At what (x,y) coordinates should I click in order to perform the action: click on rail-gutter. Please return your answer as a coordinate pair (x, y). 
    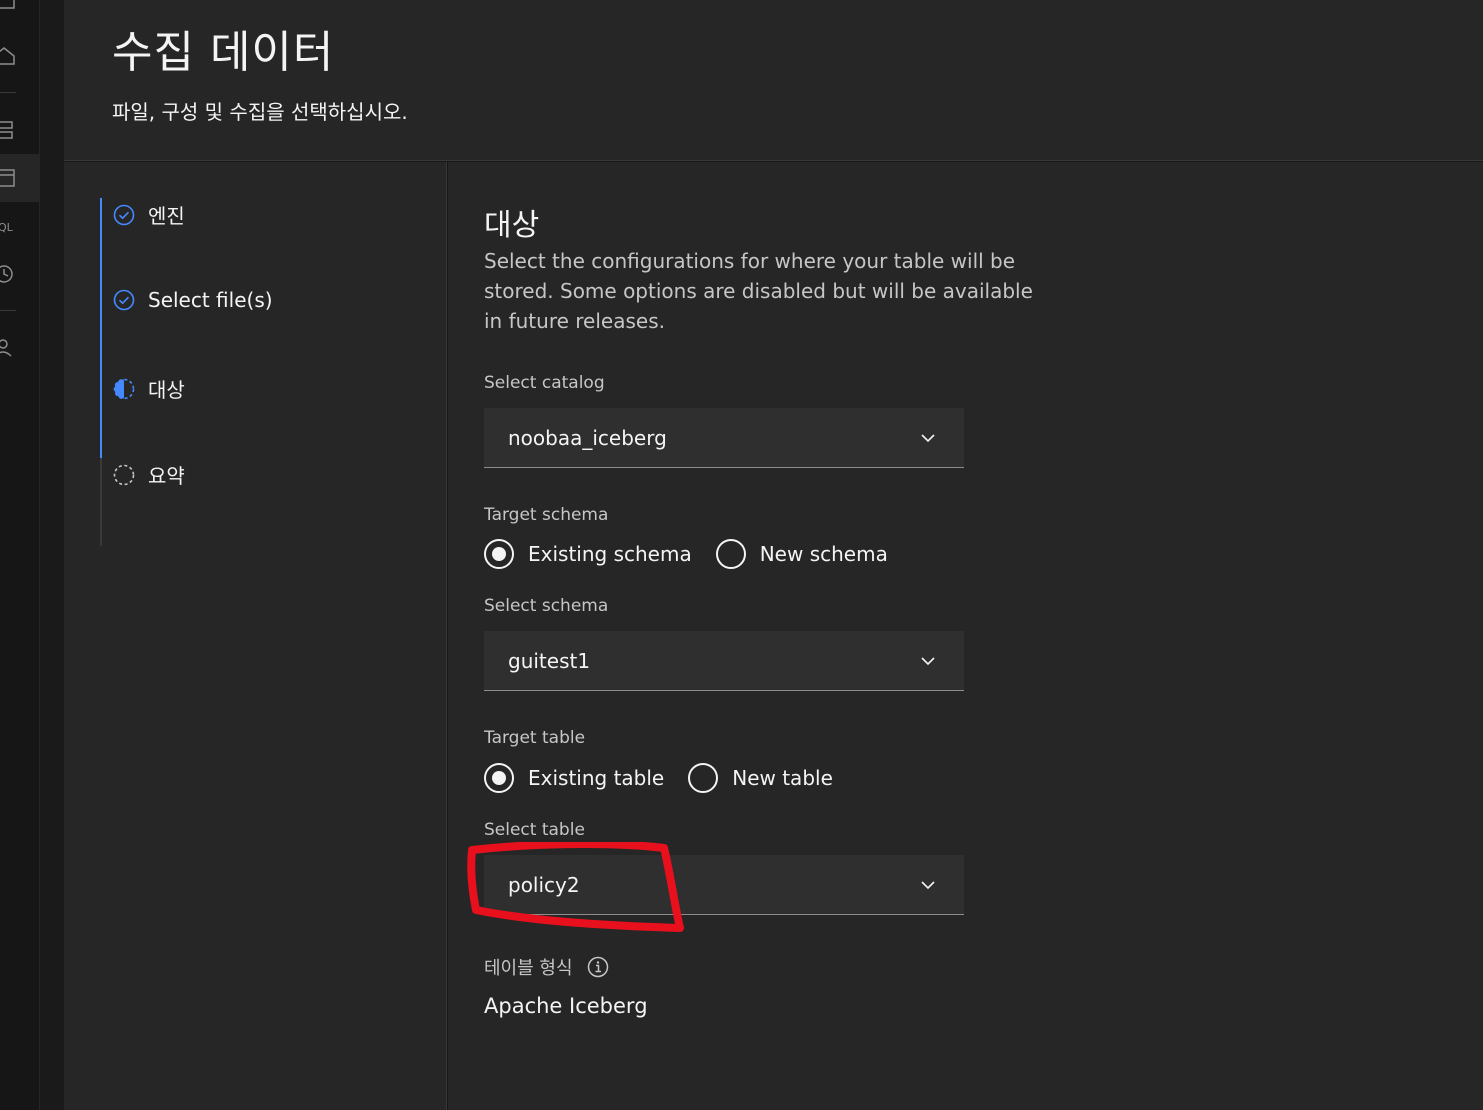
    Looking at the image, I should click on (52, 555).